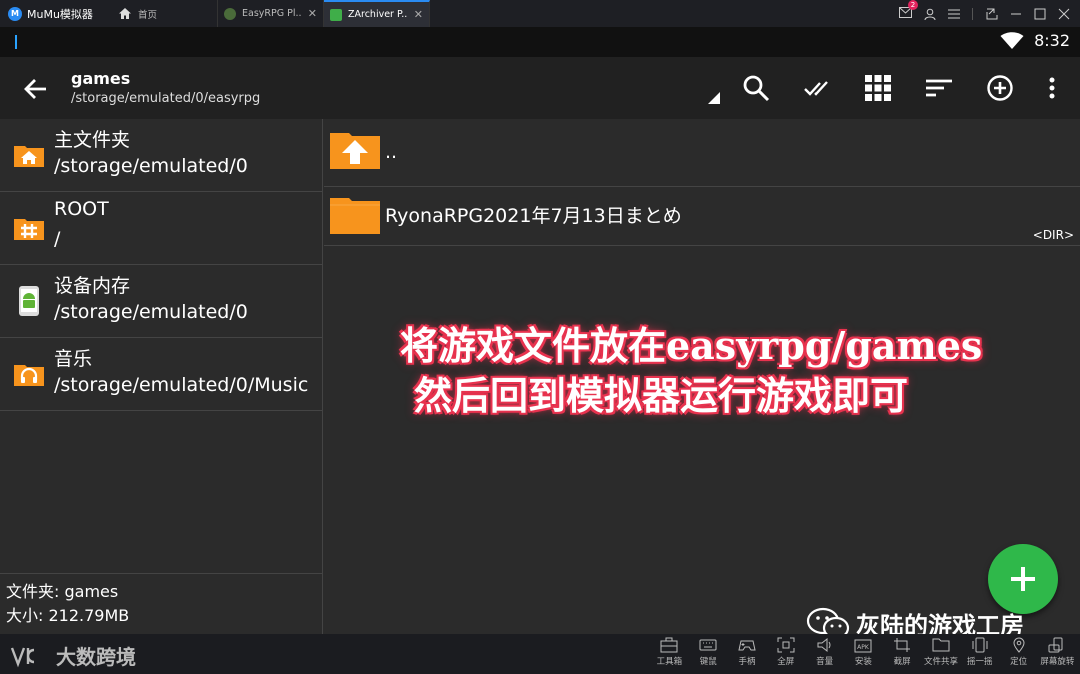  I want to click on android-icon, so click(29, 301).